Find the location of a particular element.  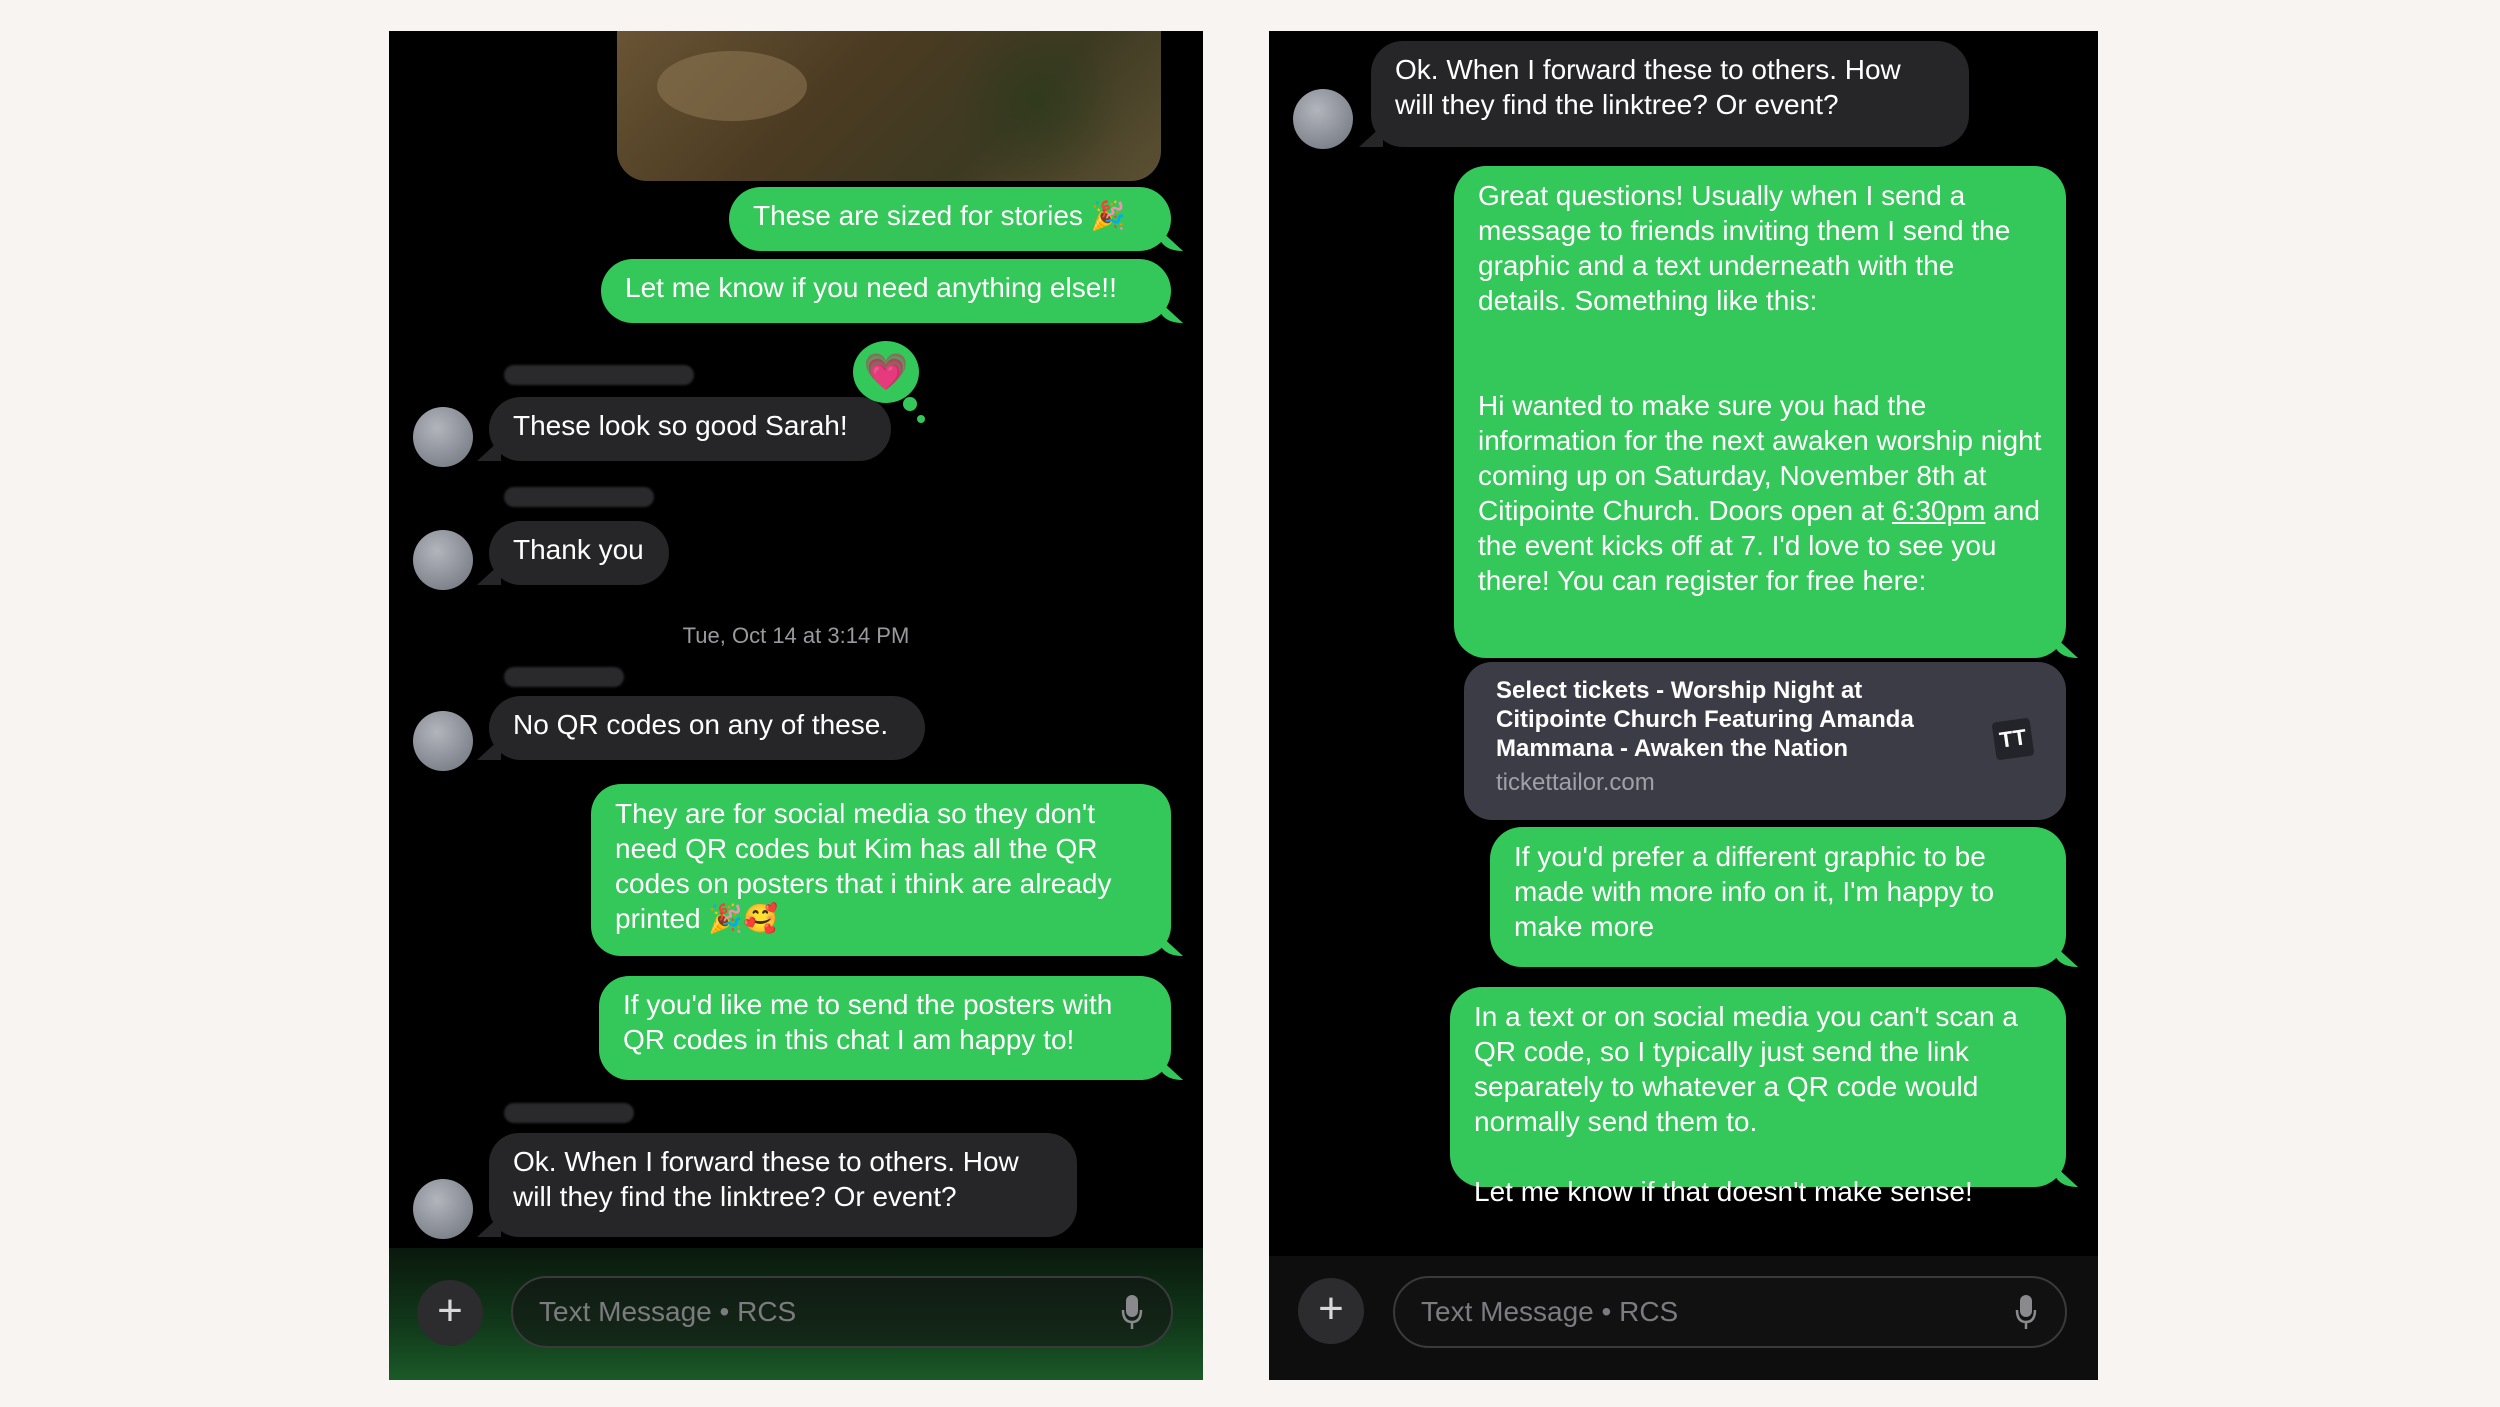

received-message-thank-you: Thank you is located at coordinates (579, 553).